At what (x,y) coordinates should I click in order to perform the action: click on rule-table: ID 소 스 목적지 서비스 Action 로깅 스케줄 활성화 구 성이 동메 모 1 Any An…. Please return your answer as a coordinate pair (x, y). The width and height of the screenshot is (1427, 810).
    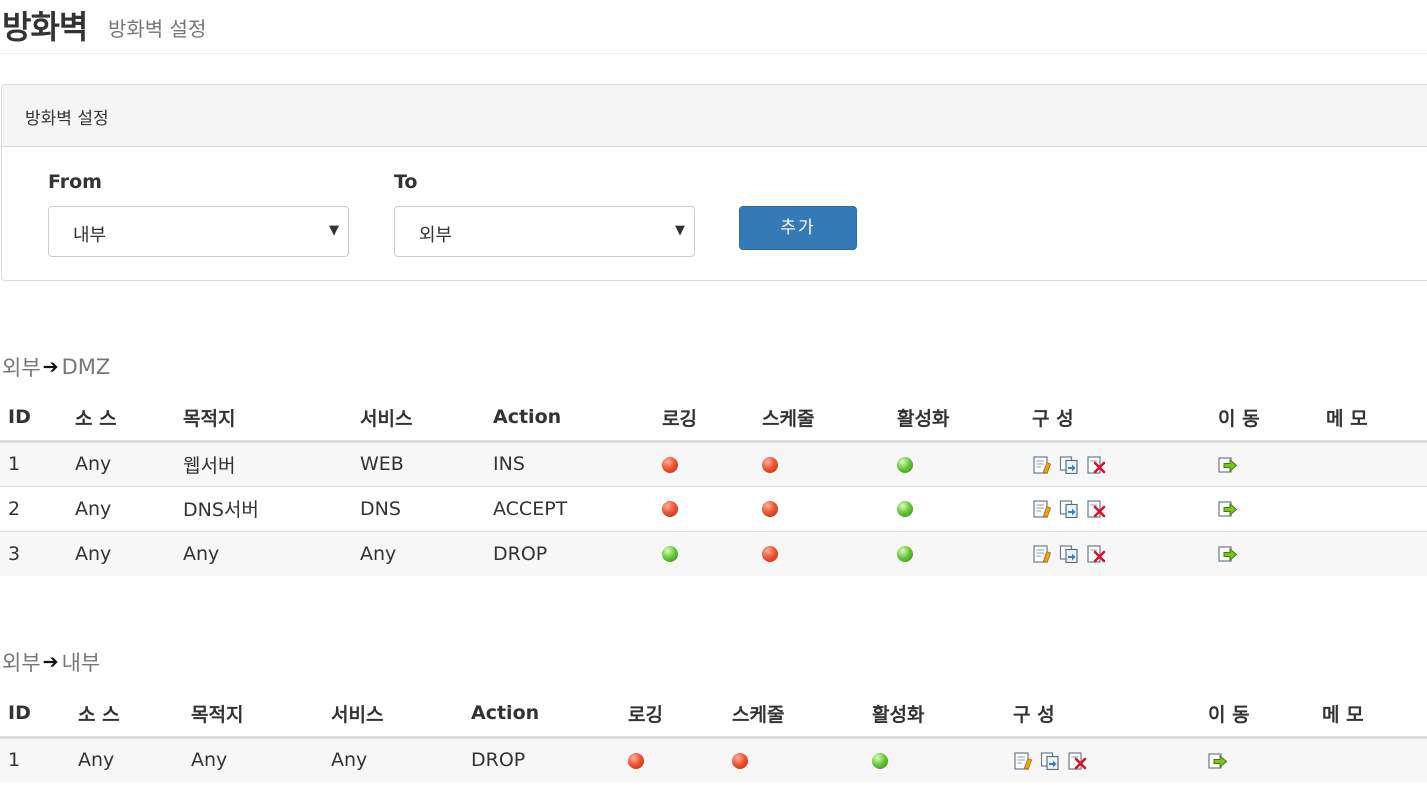
    Looking at the image, I should click on (713, 736).